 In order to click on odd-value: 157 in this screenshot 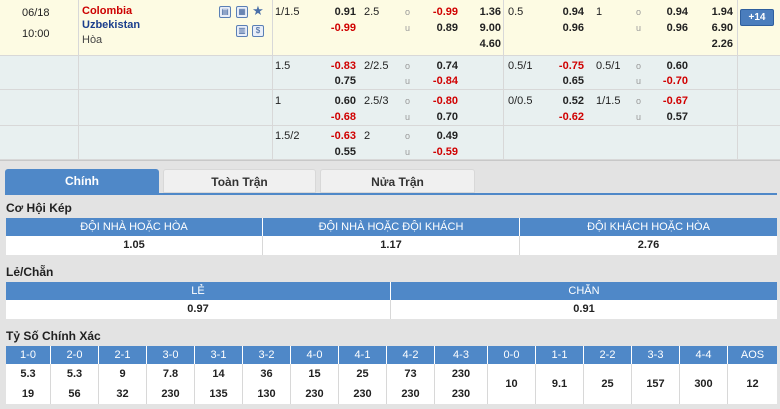, I will do `click(656, 384)`.